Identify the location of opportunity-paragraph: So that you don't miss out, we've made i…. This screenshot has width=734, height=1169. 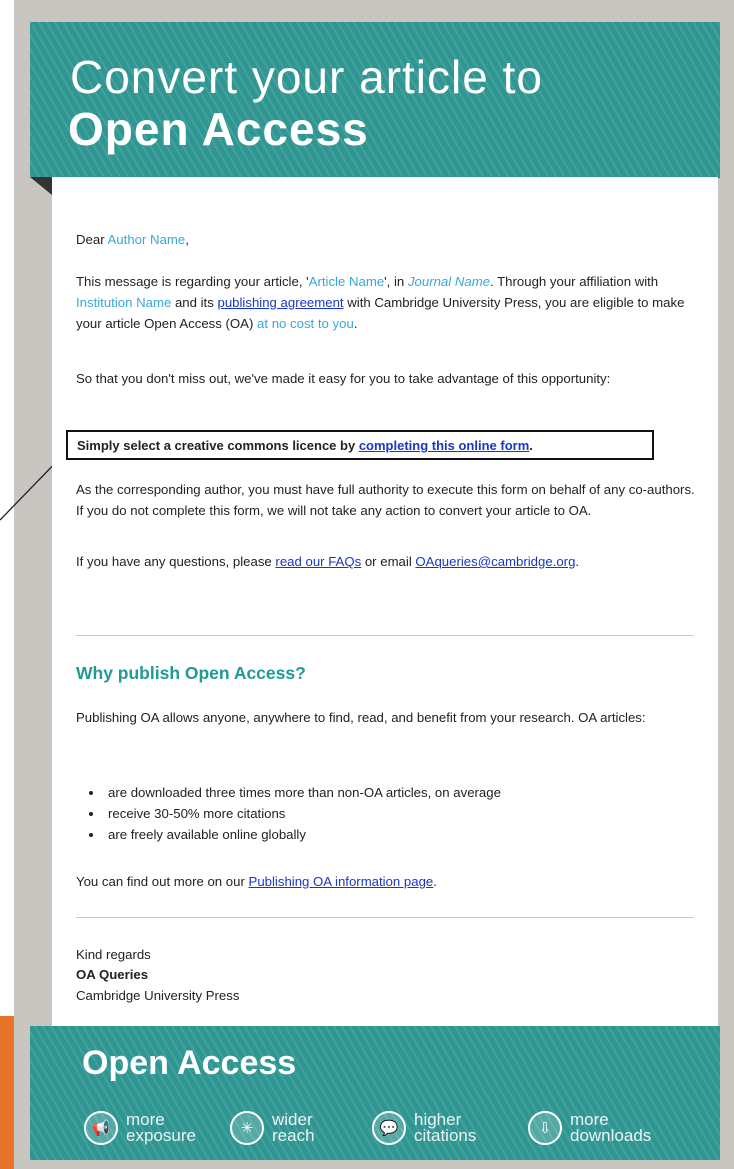
(343, 378).